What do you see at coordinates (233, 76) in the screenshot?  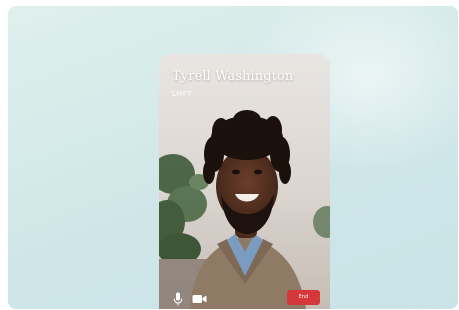 I see `caller-name: Tyrell Washington` at bounding box center [233, 76].